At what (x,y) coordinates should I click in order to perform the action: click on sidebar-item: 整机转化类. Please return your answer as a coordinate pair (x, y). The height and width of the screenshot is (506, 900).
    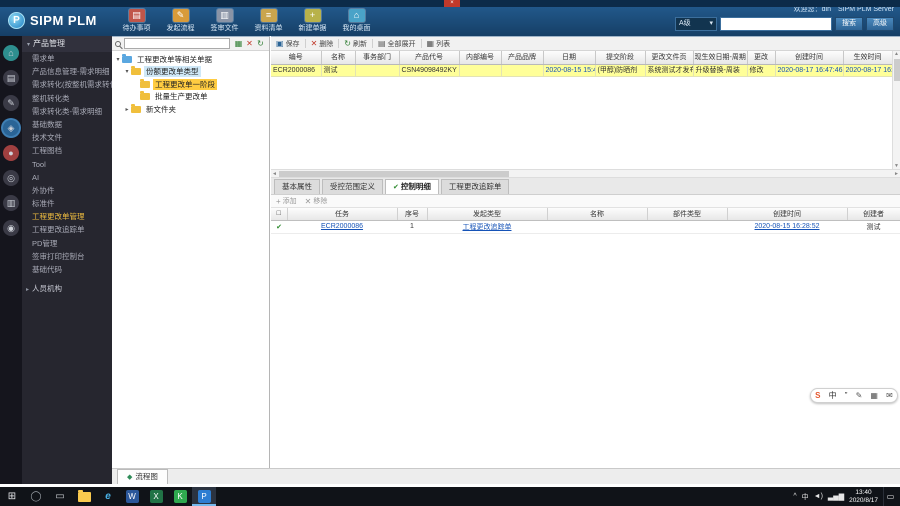
    Looking at the image, I should click on (67, 98).